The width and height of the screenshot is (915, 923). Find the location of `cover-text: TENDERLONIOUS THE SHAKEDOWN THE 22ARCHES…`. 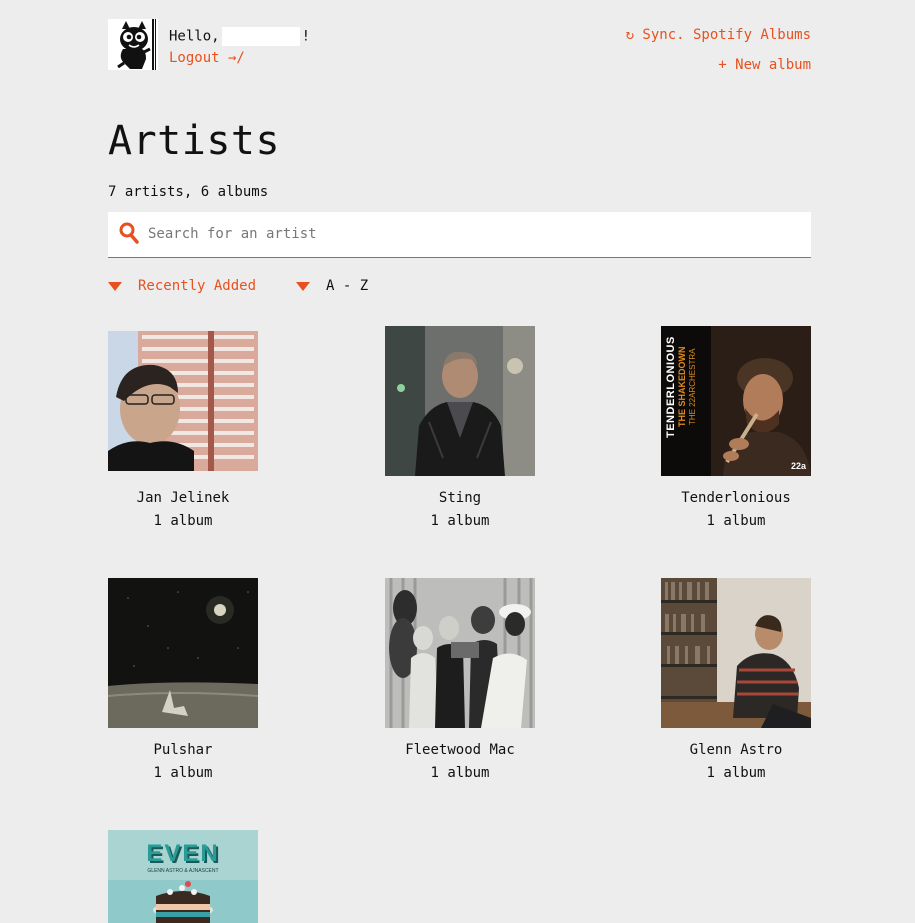

cover-text: TENDERLONIOUS THE SHAKEDOWN THE 22ARCHES… is located at coordinates (735, 403).